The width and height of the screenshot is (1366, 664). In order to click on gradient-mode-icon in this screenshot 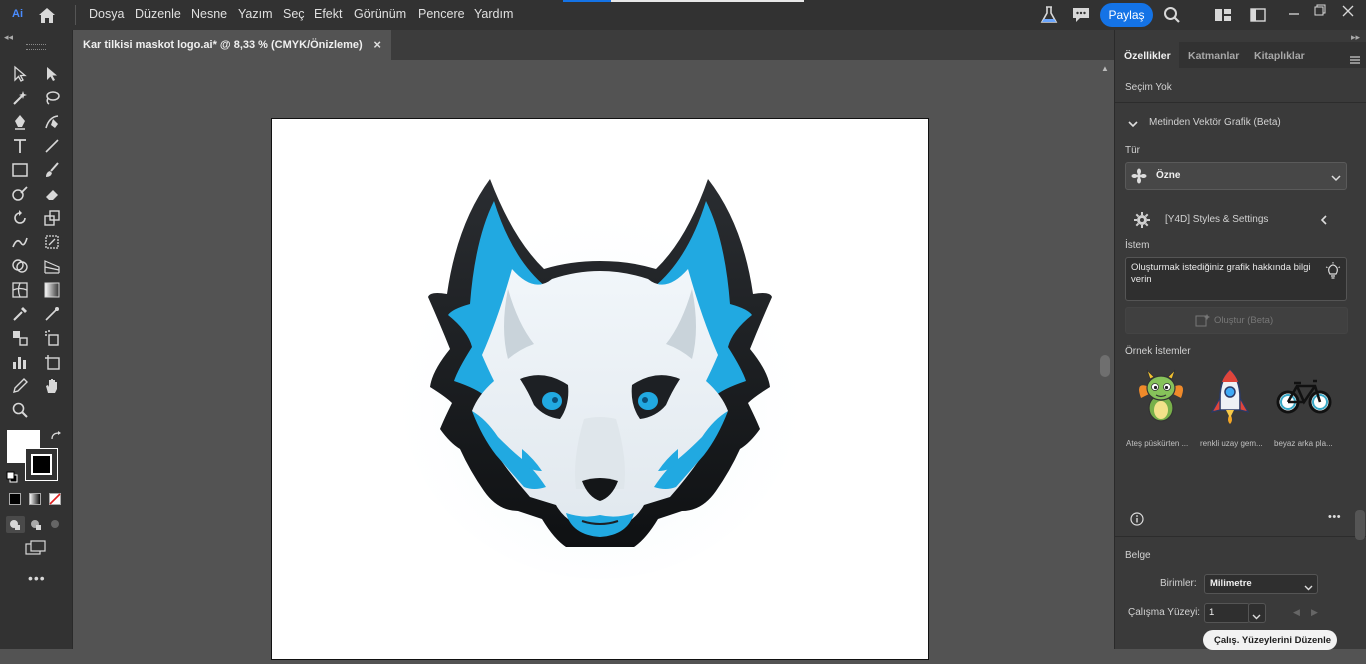, I will do `click(35, 501)`.